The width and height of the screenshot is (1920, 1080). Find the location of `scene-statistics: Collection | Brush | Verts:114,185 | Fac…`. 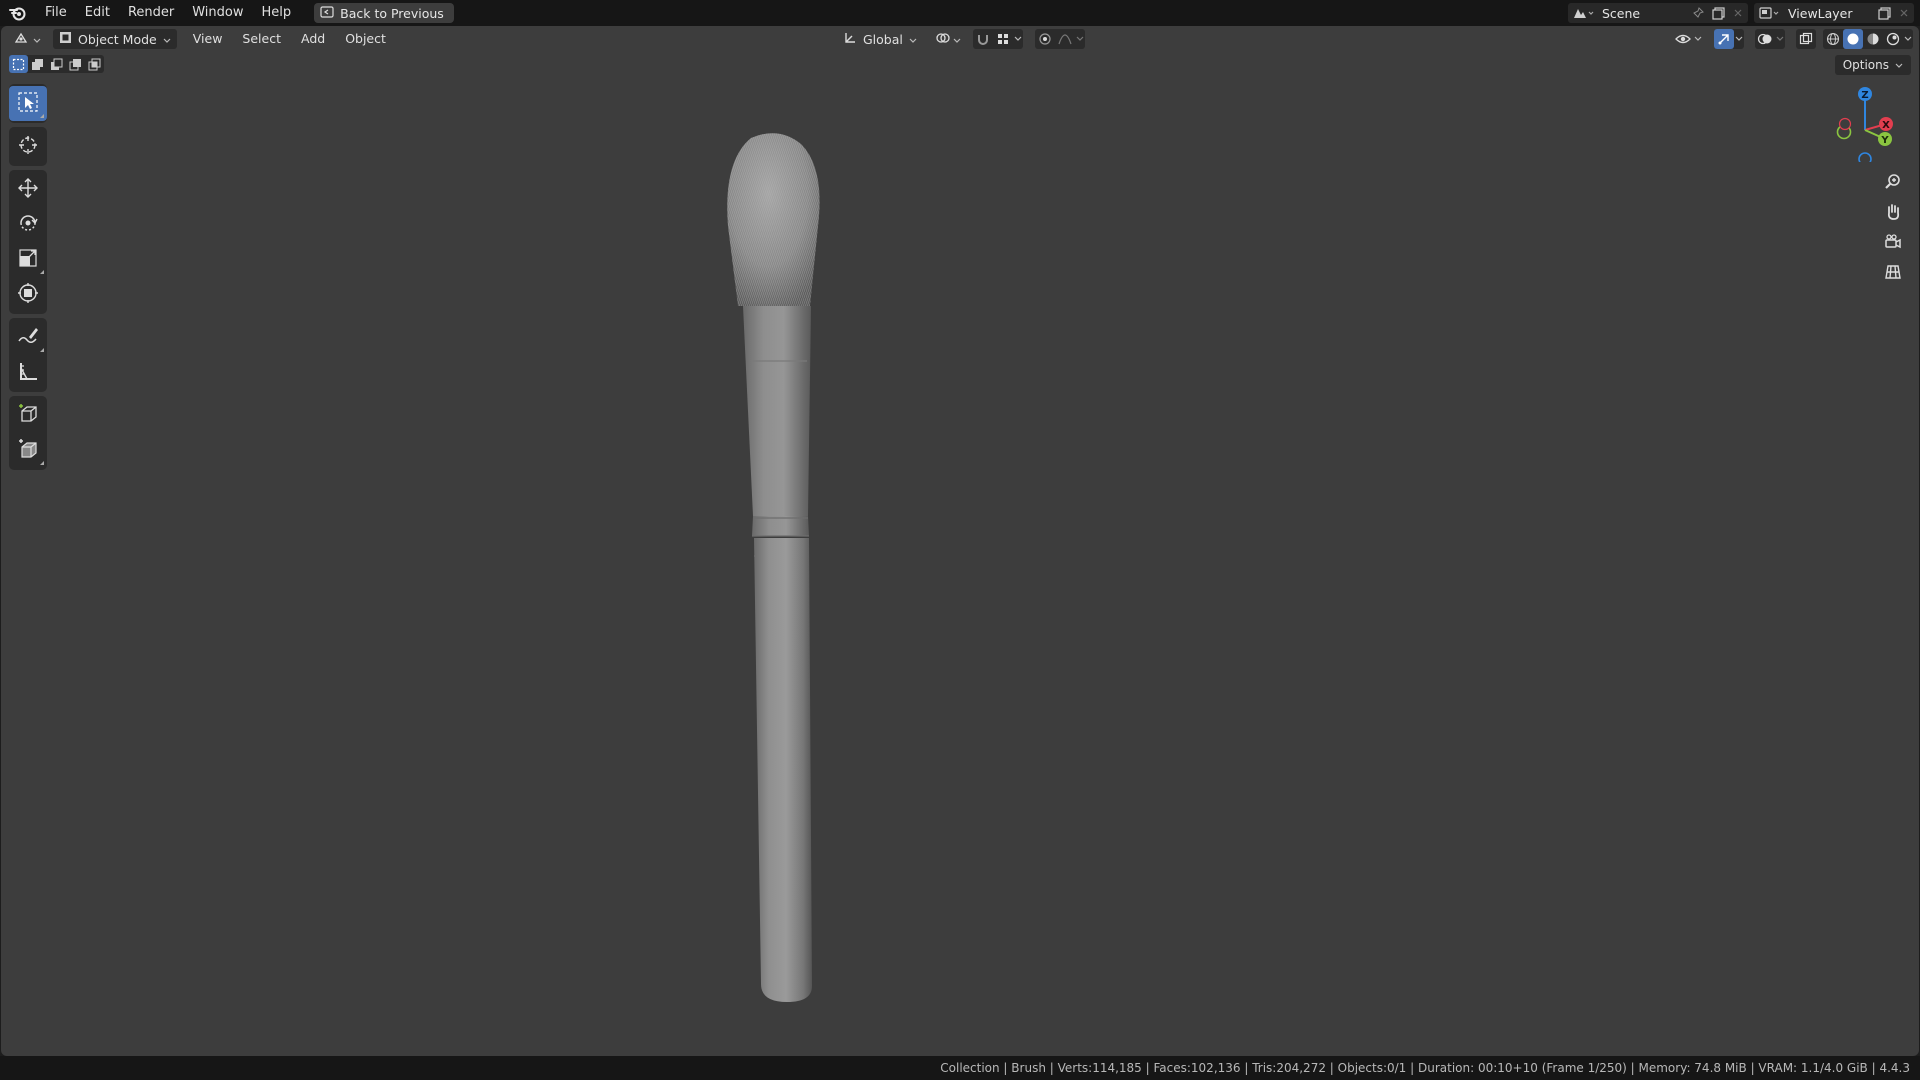

scene-statistics: Collection | Brush | Verts:114,185 | Fac… is located at coordinates (1425, 1068).